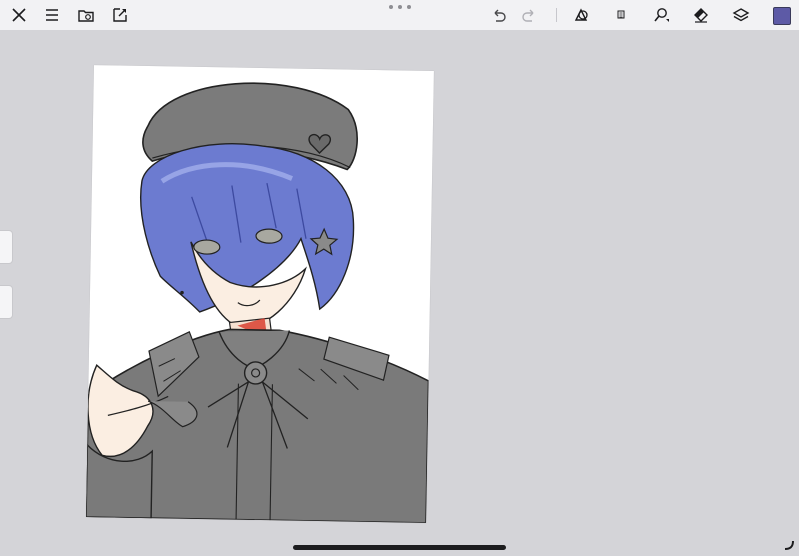 The image size is (799, 556). Describe the element at coordinates (52, 15) in the screenshot. I see `menu-icon` at that location.